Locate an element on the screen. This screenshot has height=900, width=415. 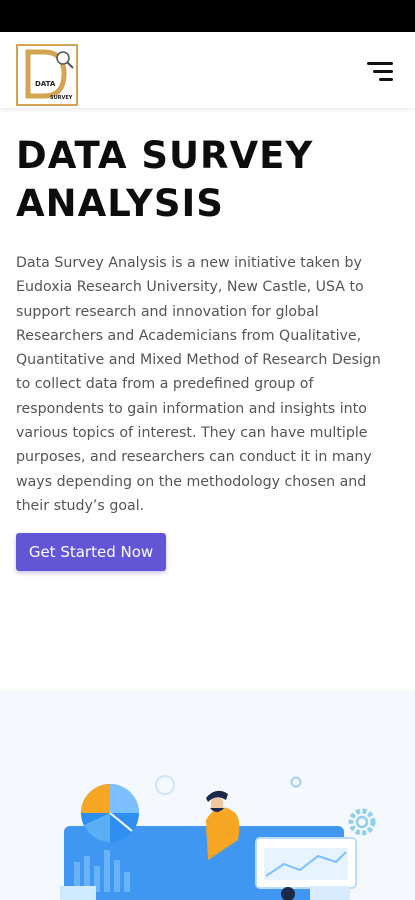
pie-chart-icon is located at coordinates (110, 813).